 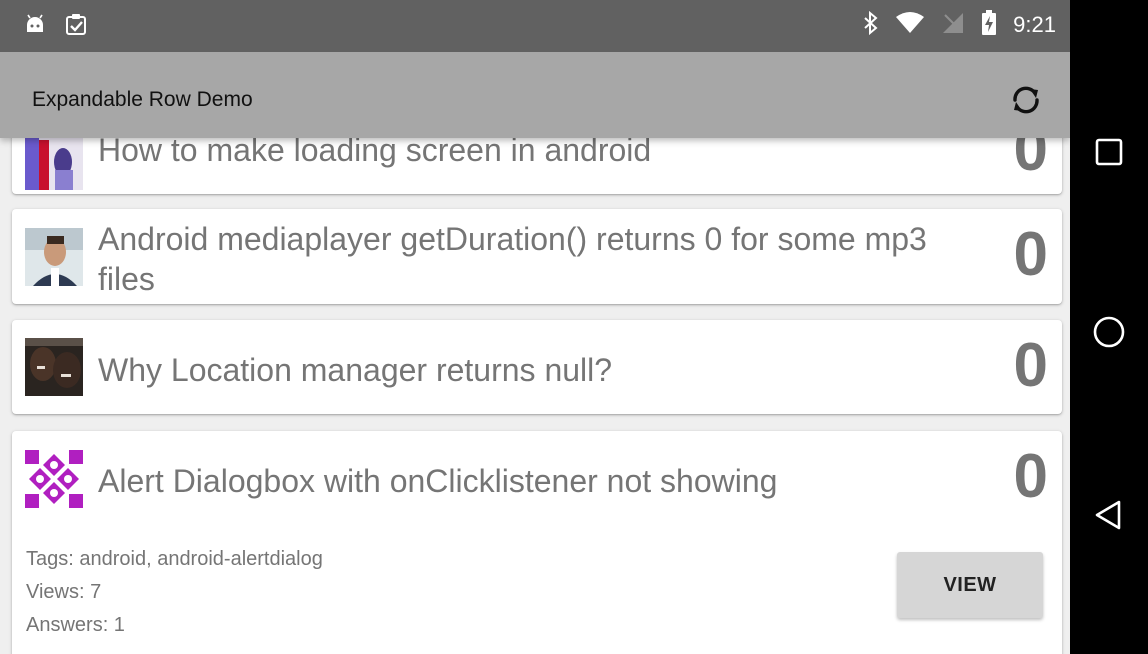 What do you see at coordinates (1109, 332) in the screenshot?
I see `home-icon` at bounding box center [1109, 332].